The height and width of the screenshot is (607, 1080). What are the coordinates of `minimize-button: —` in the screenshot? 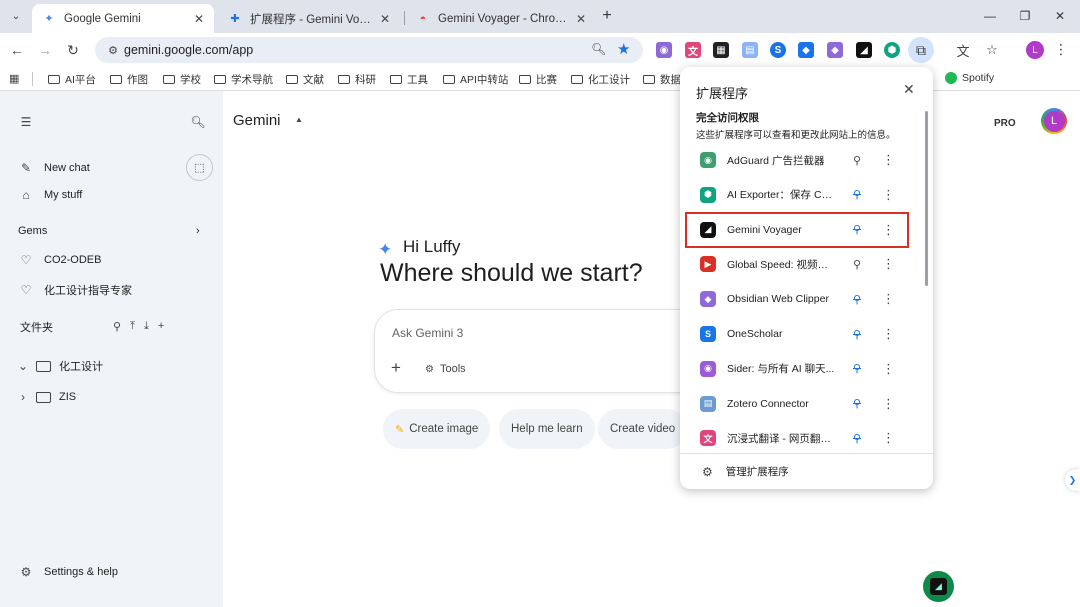 It's located at (990, 16).